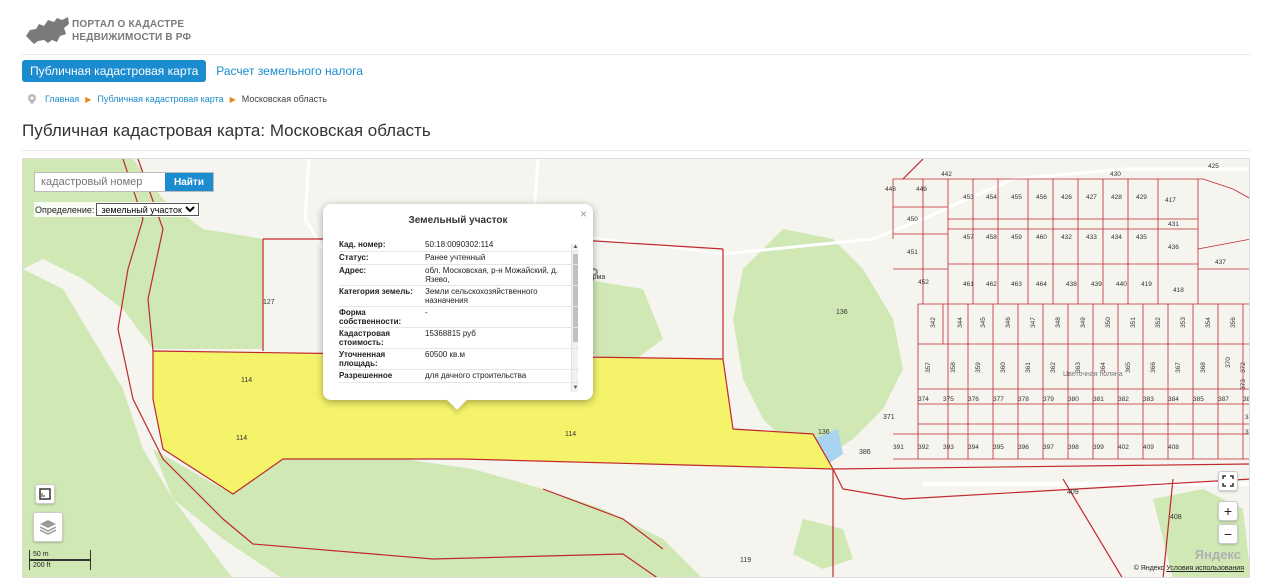 This screenshot has width=1280, height=588. What do you see at coordinates (1073, 492) in the screenshot?
I see `parcel-label: 409` at bounding box center [1073, 492].